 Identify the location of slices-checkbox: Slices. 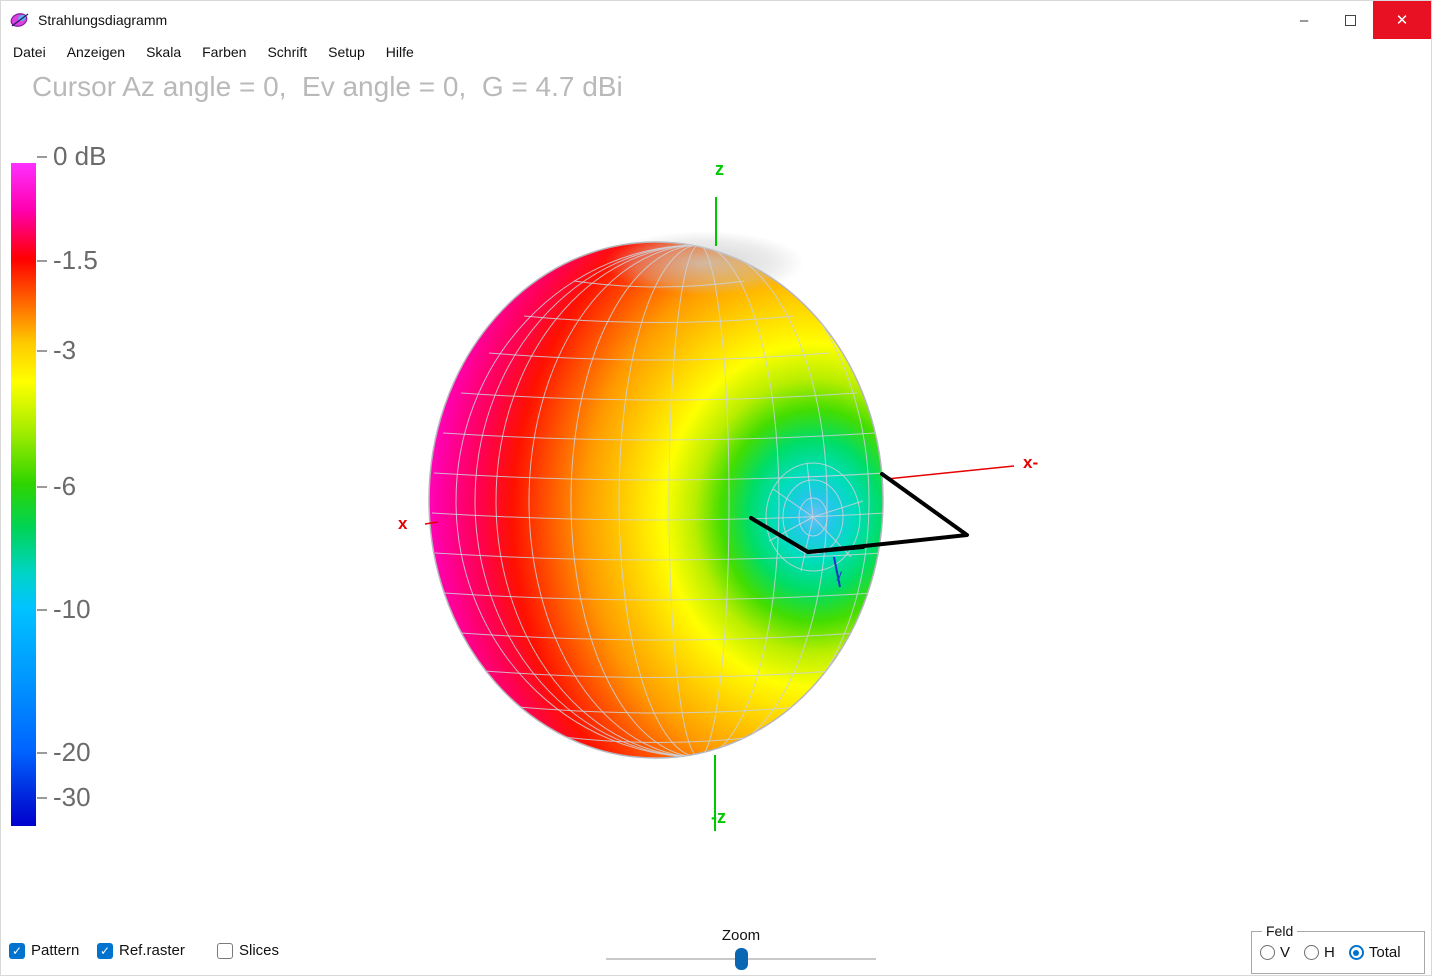
(248, 950).